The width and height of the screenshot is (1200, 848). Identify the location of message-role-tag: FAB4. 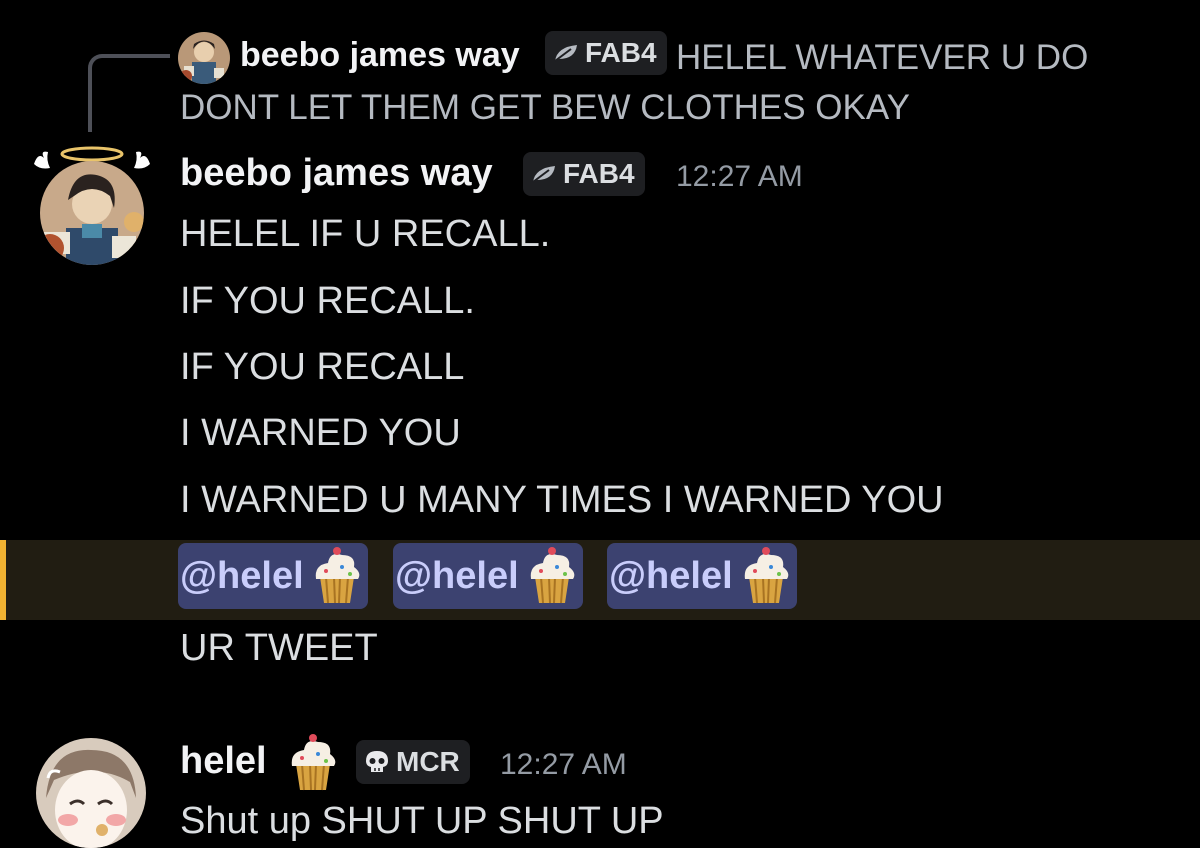
(584, 174).